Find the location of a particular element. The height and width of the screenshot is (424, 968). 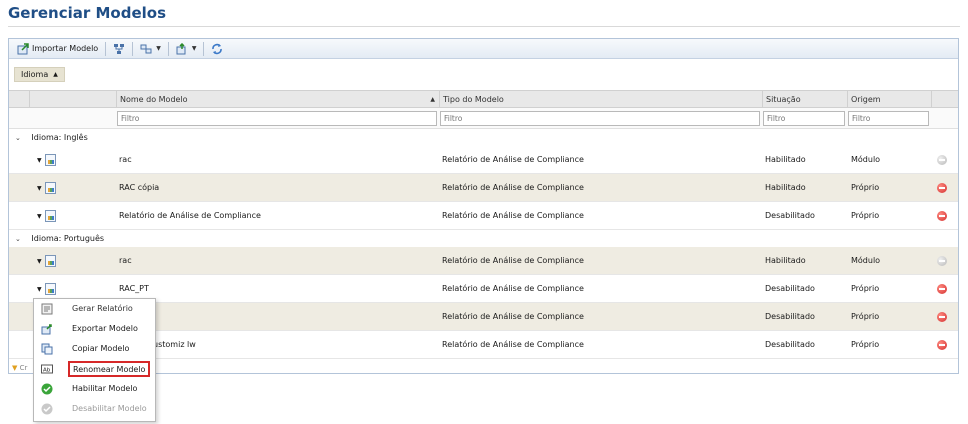

layout-menu-button: ▼ is located at coordinates (150, 49).